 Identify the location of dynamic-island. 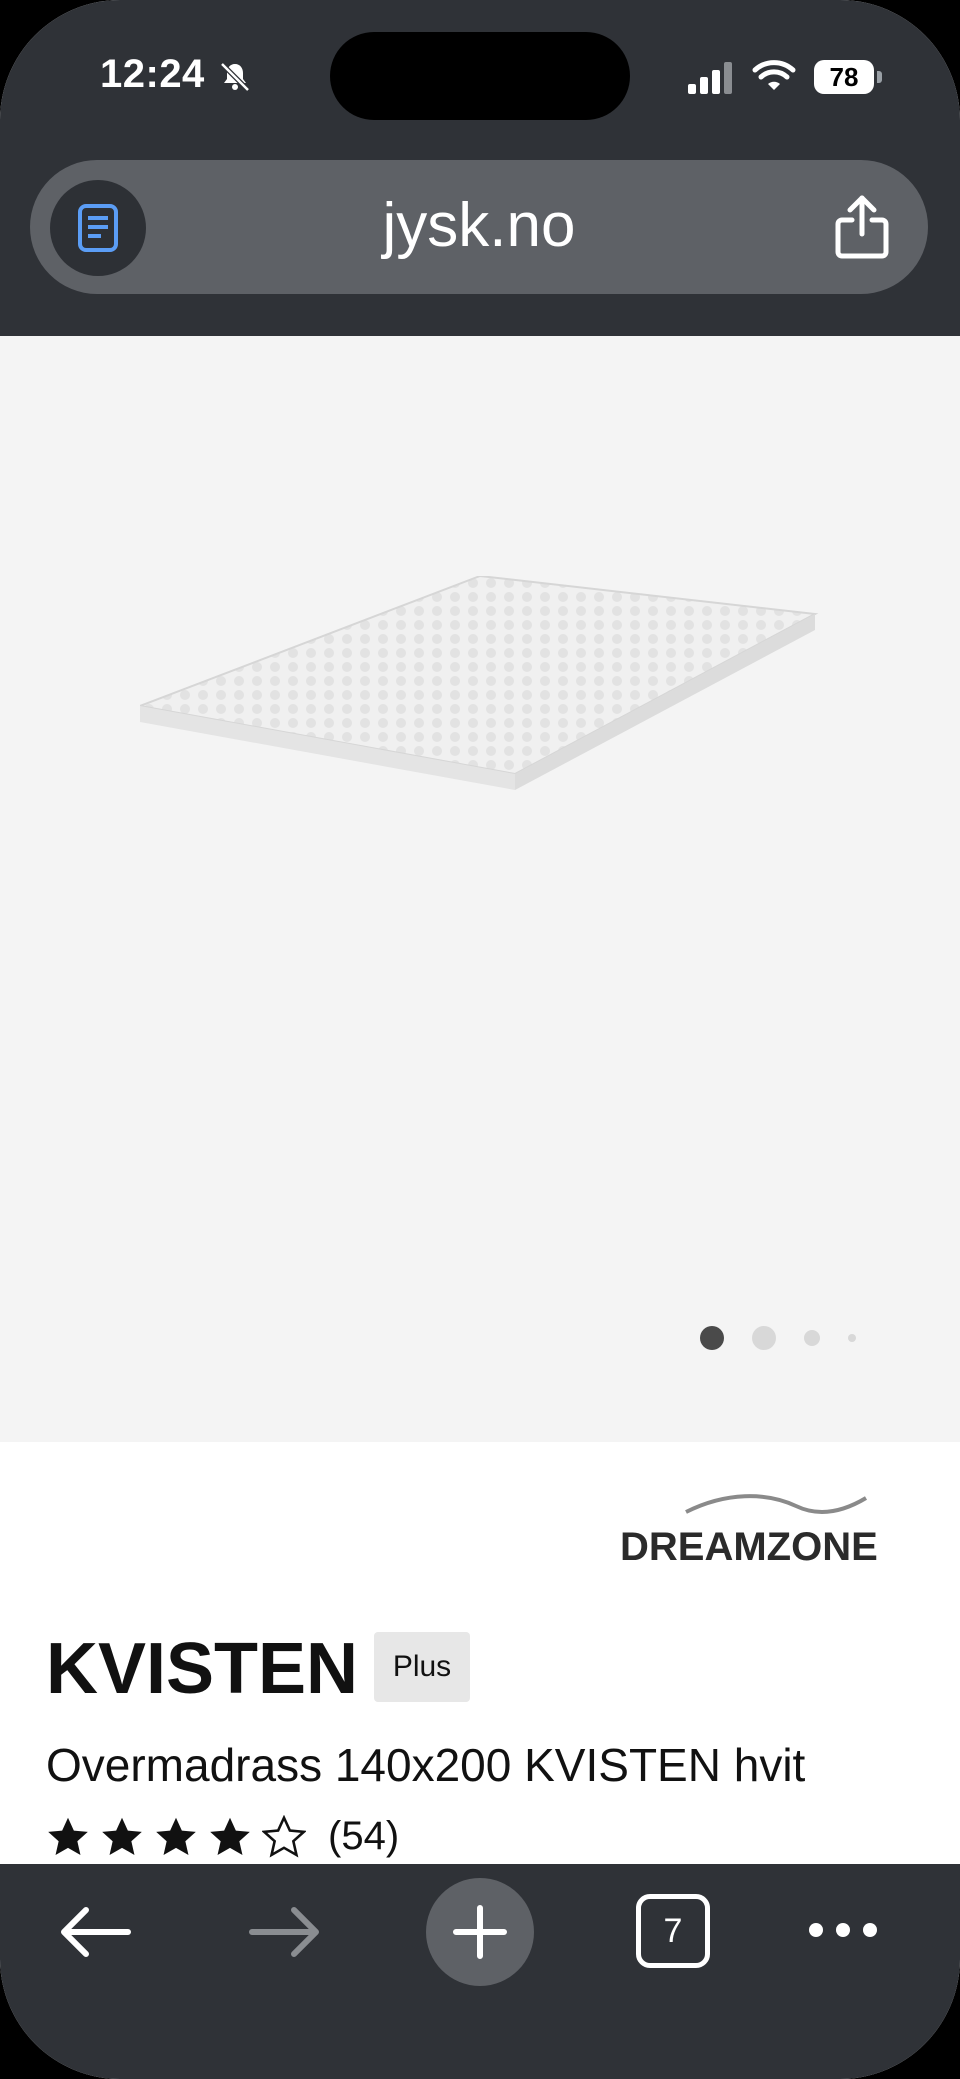
(480, 76).